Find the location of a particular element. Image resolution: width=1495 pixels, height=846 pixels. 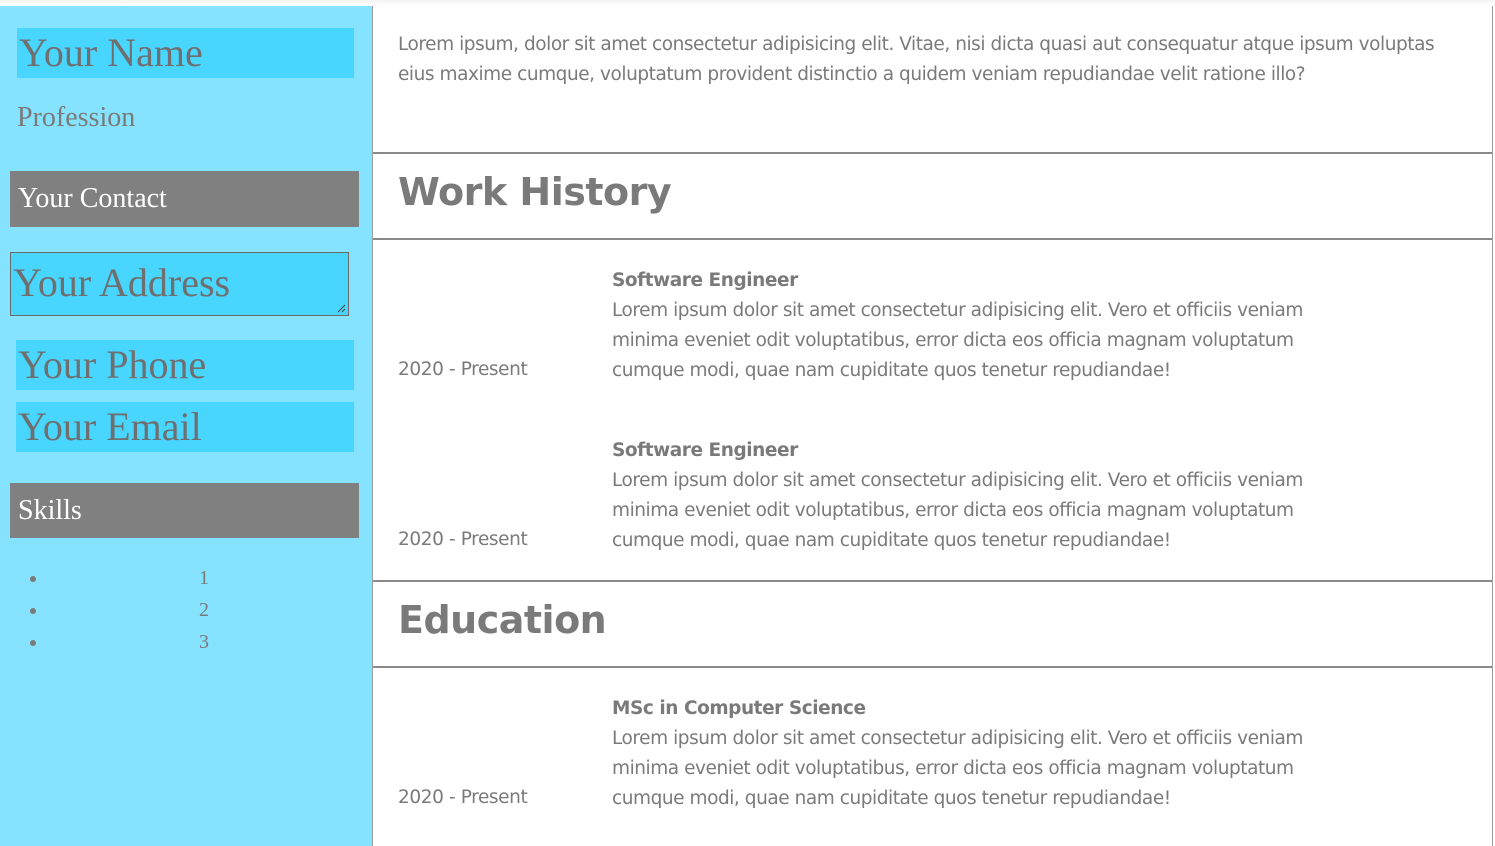

skill-text: 1 is located at coordinates (204, 578).